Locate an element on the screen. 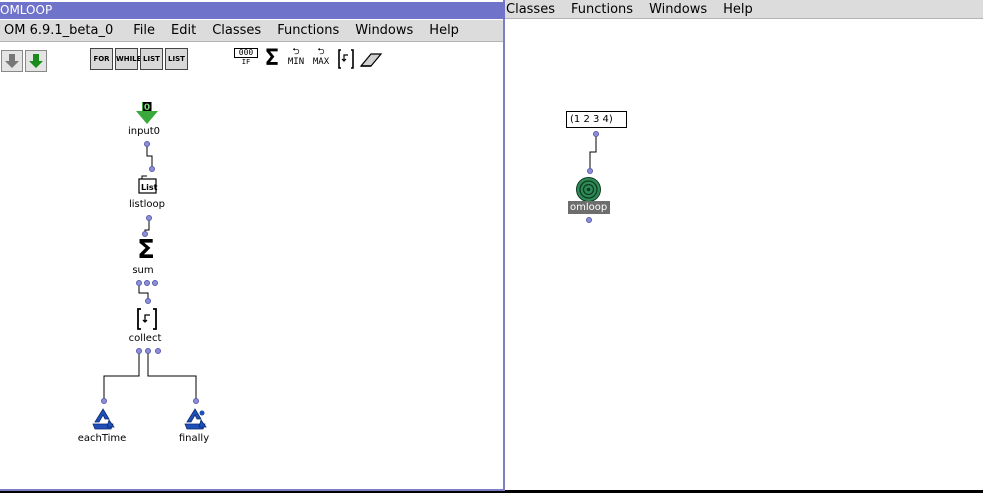 The width and height of the screenshot is (983, 493). collect-icon is located at coordinates (147, 319).